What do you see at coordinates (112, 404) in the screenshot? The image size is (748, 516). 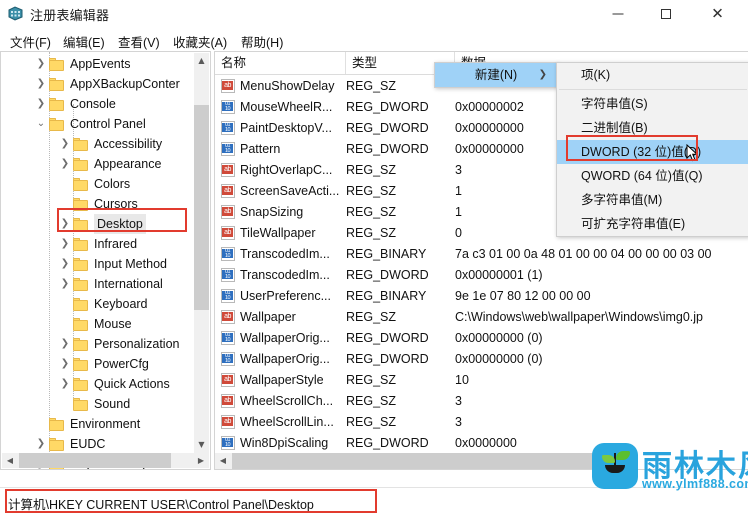 I see `tree-node-label: Sound` at bounding box center [112, 404].